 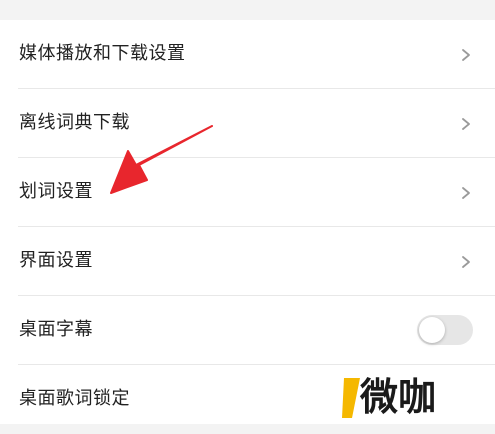 I want to click on svg-text: 微咖, so click(x=397, y=397).